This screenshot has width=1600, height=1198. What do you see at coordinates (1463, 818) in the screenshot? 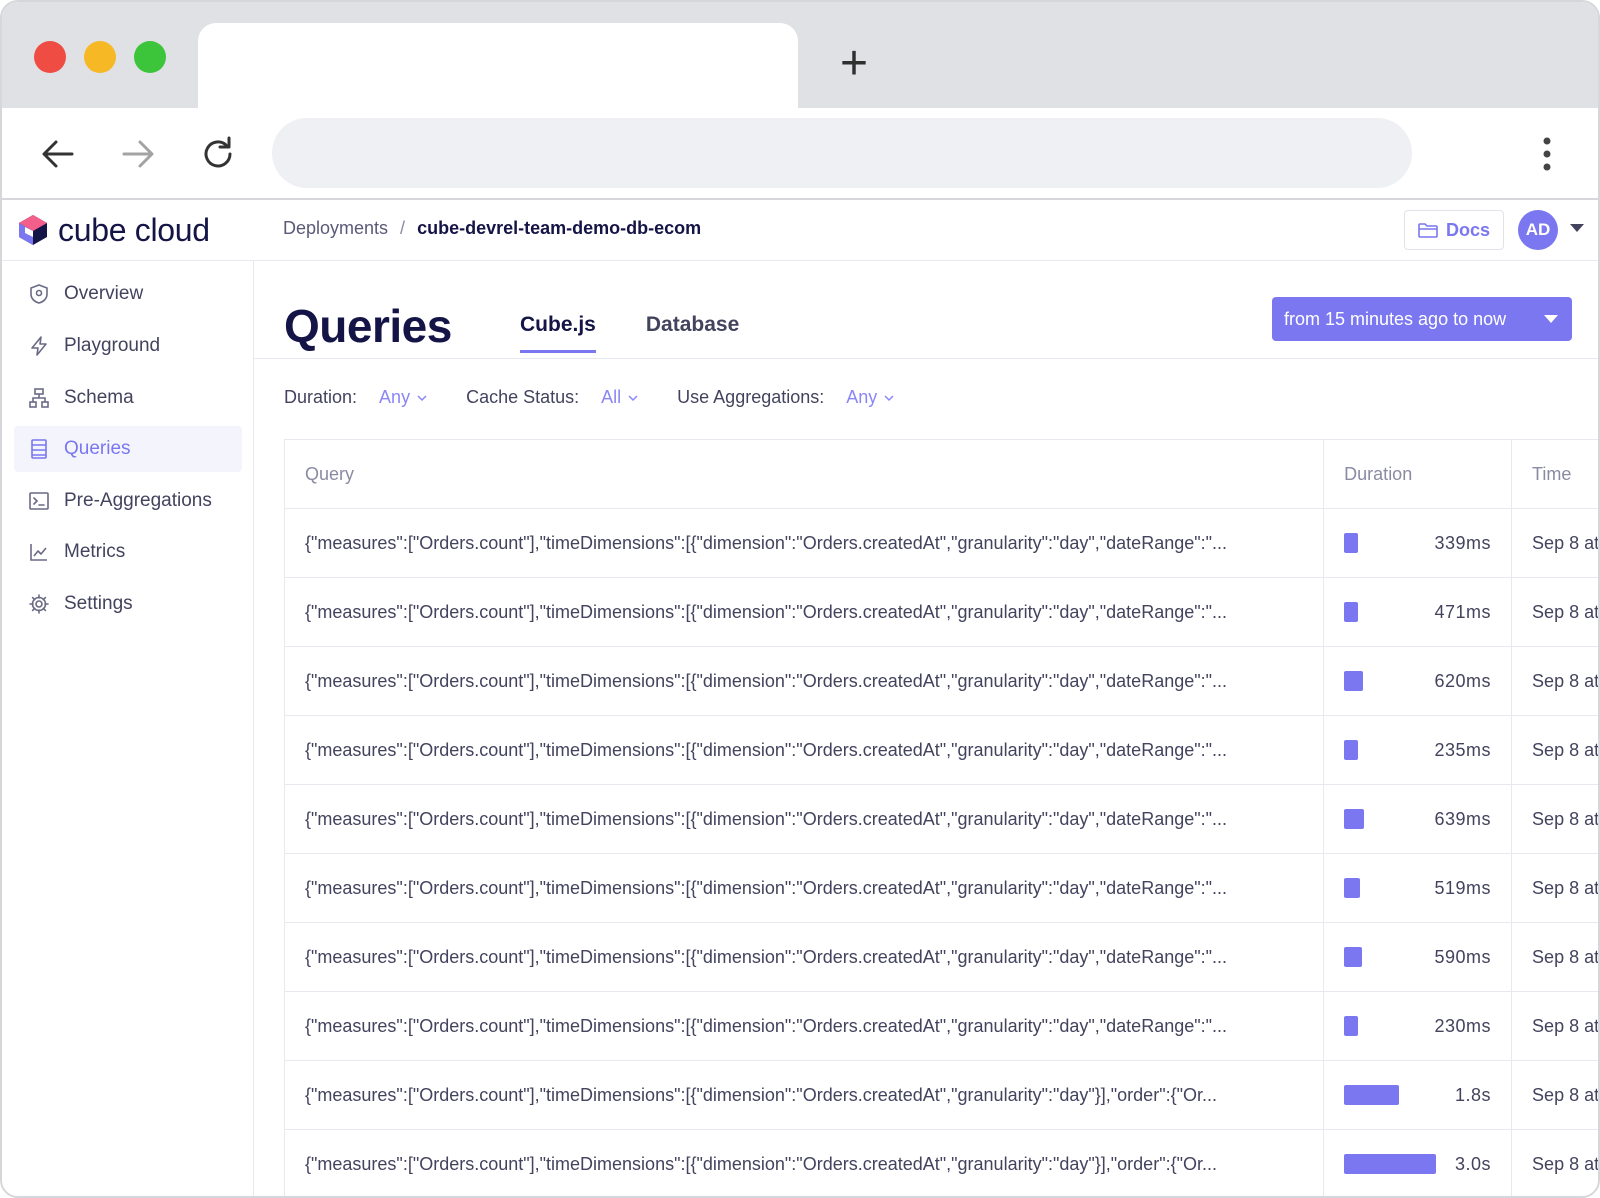
I see `duration-value: 639ms` at bounding box center [1463, 818].